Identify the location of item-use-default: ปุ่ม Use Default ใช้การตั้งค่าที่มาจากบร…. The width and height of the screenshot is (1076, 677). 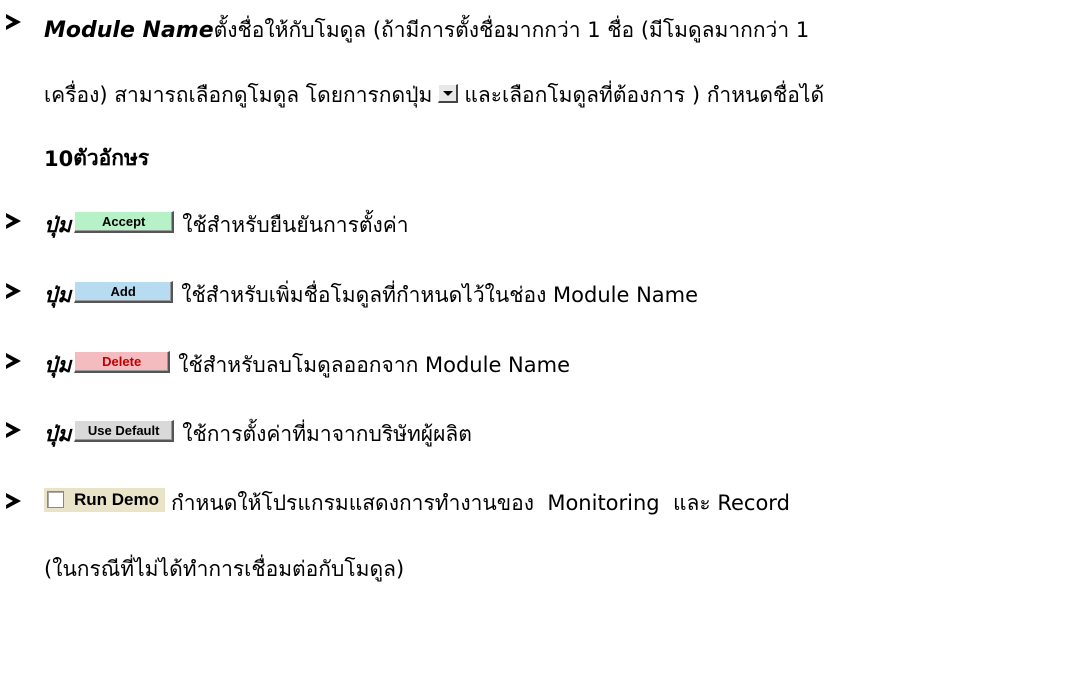
(236, 434).